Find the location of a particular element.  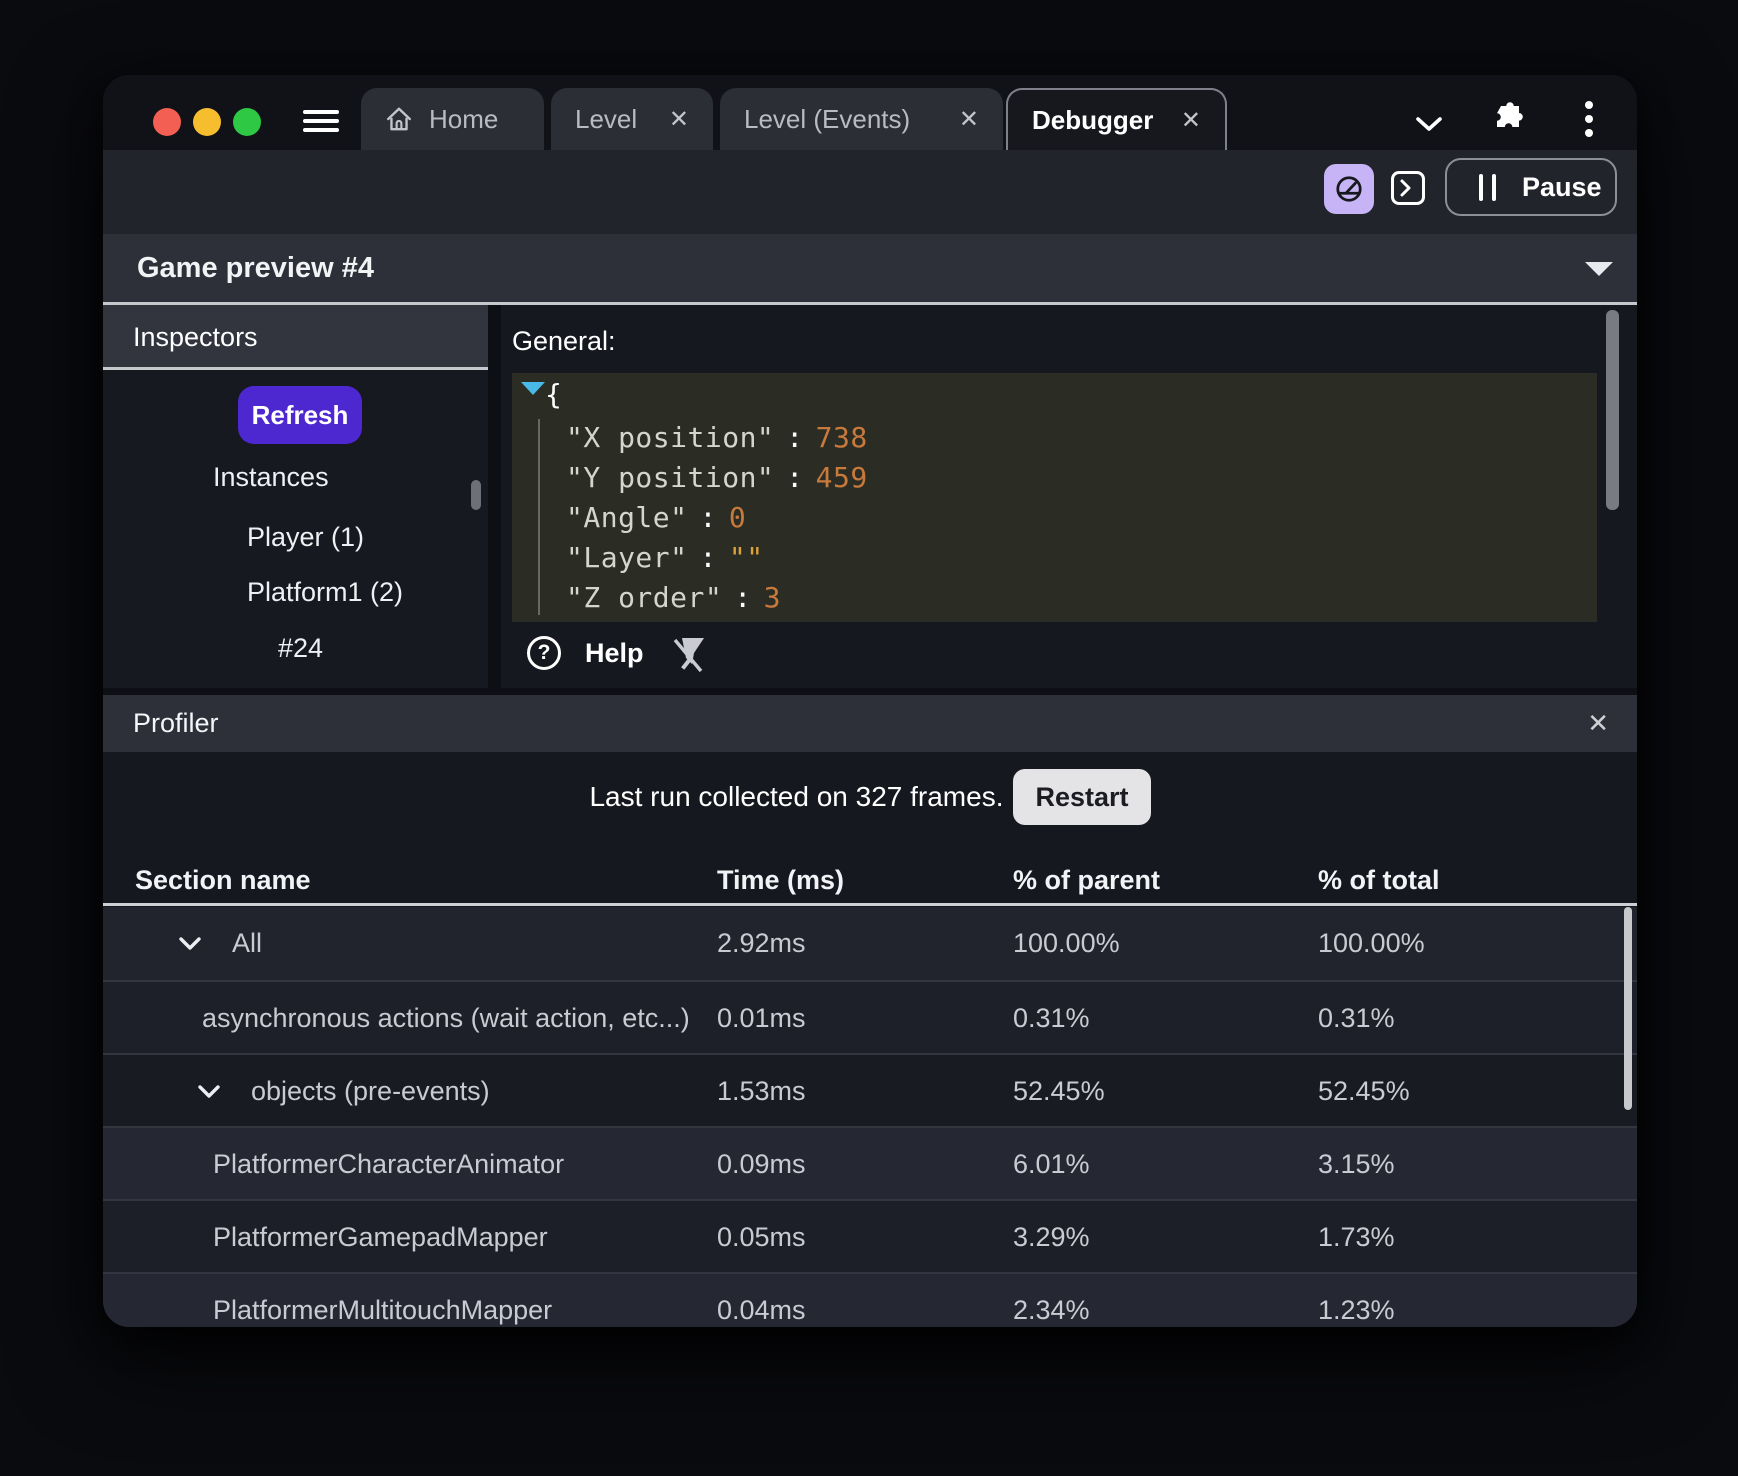

game-preview-title: Game preview #4 is located at coordinates (255, 268).